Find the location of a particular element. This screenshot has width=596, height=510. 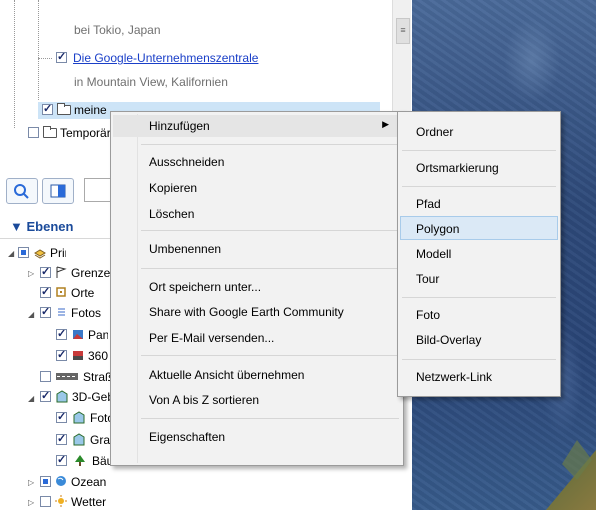

sidebar-toggle-button is located at coordinates (58, 191).